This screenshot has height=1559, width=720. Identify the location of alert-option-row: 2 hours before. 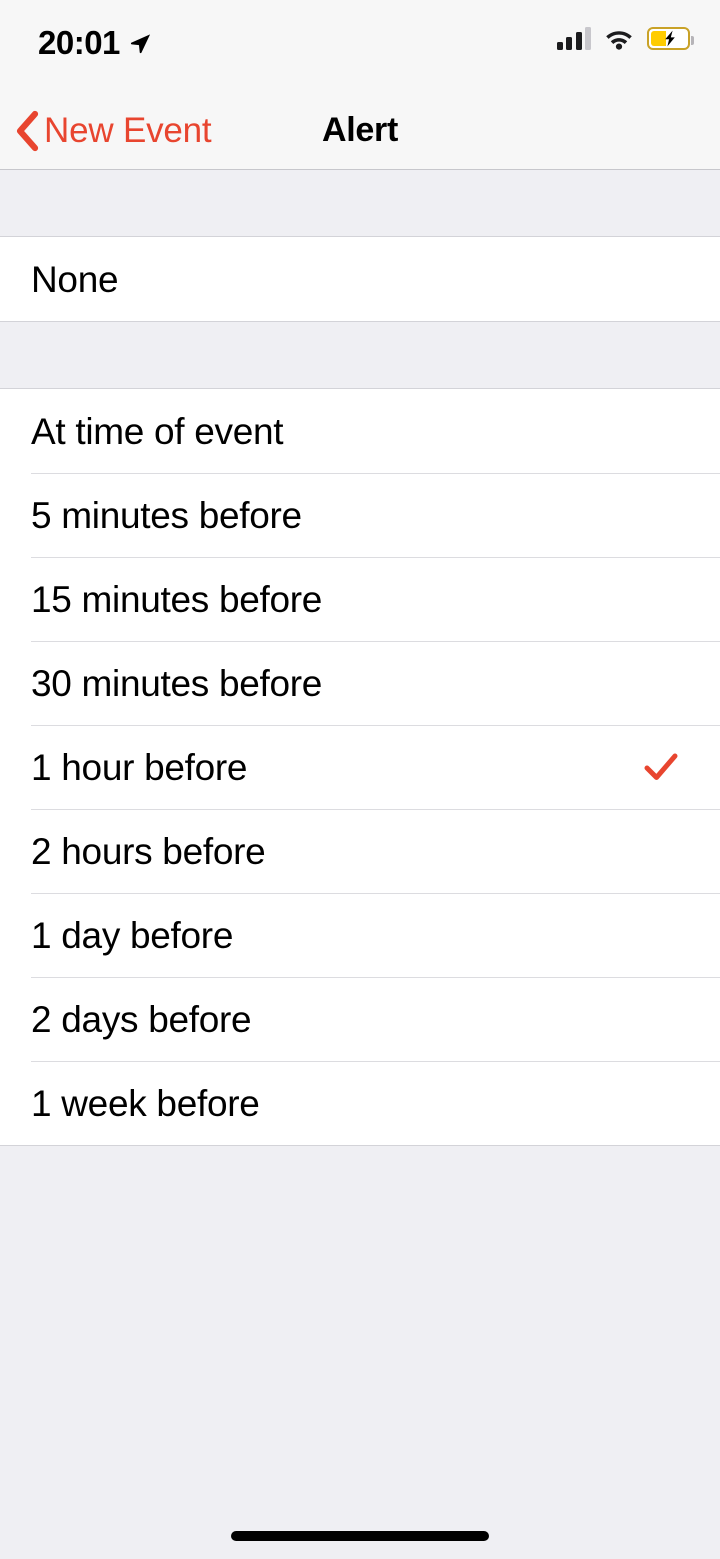
(360, 851).